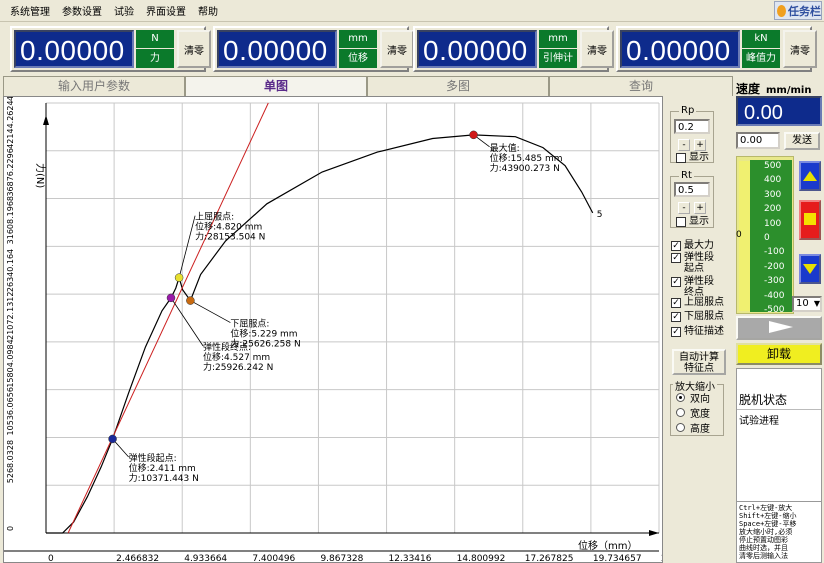 The width and height of the screenshot is (824, 563). I want to click on check-max-force: ✓ 最大力, so click(692, 245).